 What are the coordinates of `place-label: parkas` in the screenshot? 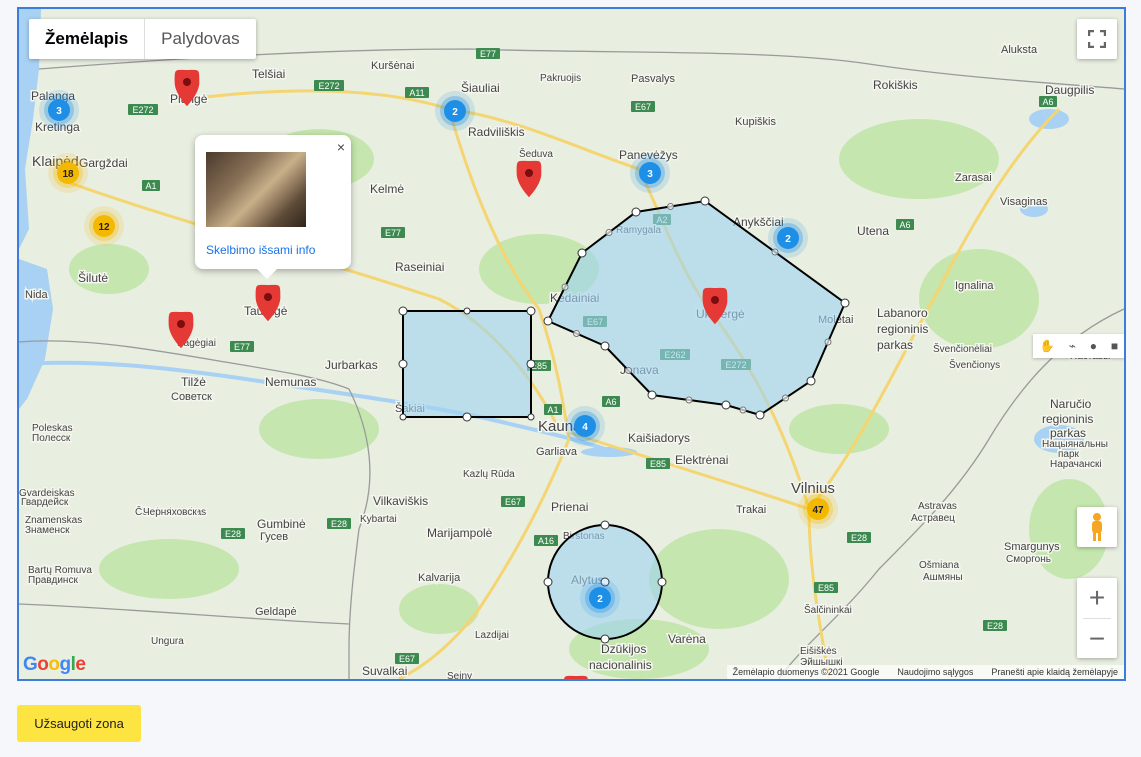 It's located at (1068, 433).